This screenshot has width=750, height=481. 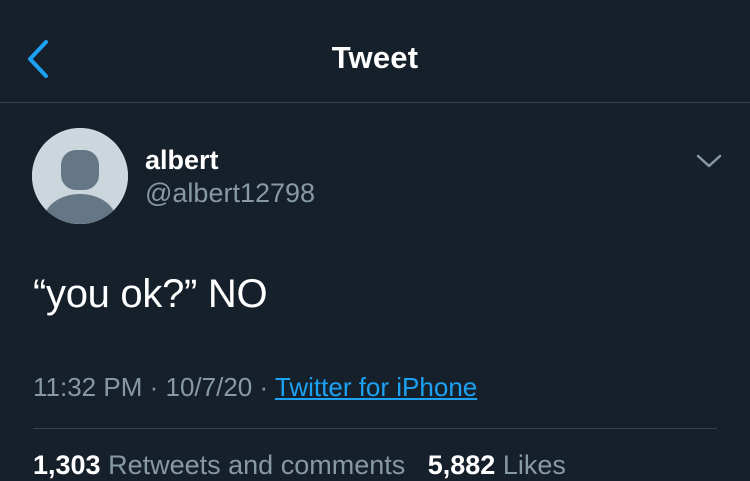 What do you see at coordinates (299, 465) in the screenshot?
I see `tweet-stats: 1,303 Retweets and comments 5,882 Likes` at bounding box center [299, 465].